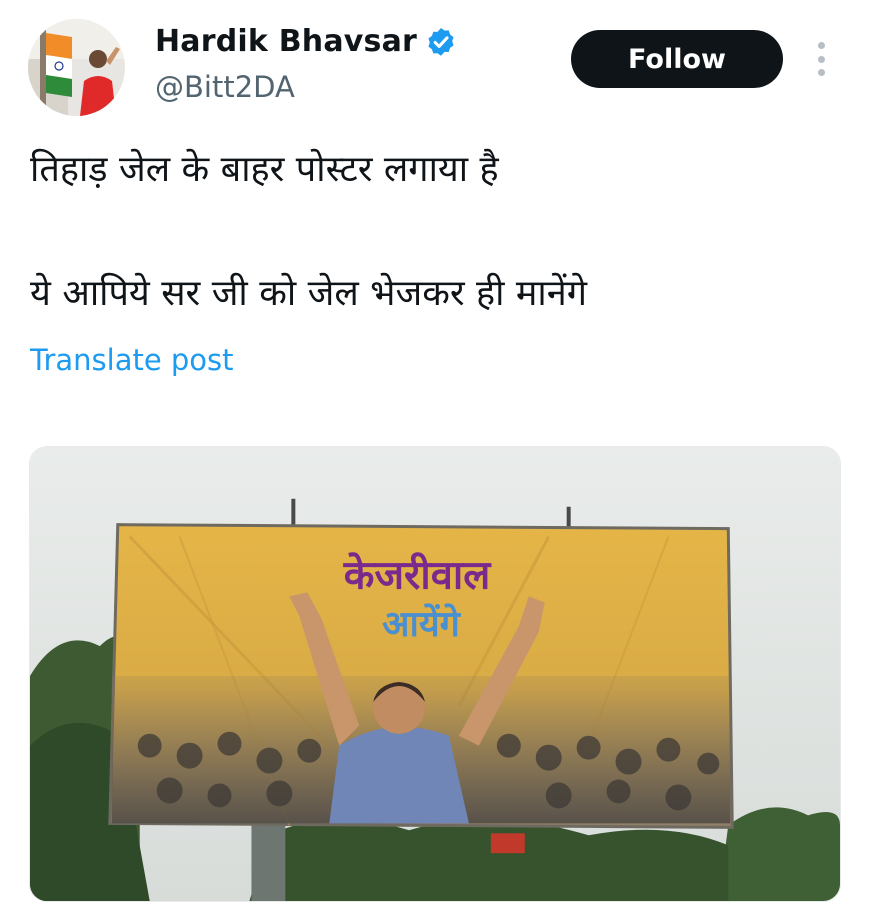 The height and width of the screenshot is (905, 870). What do you see at coordinates (417, 574) in the screenshot?
I see `poster-headline: केजरीवाल` at bounding box center [417, 574].